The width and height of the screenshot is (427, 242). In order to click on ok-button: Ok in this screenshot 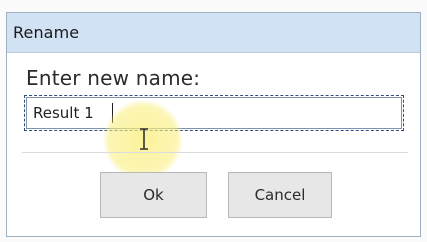, I will do `click(153, 195)`.